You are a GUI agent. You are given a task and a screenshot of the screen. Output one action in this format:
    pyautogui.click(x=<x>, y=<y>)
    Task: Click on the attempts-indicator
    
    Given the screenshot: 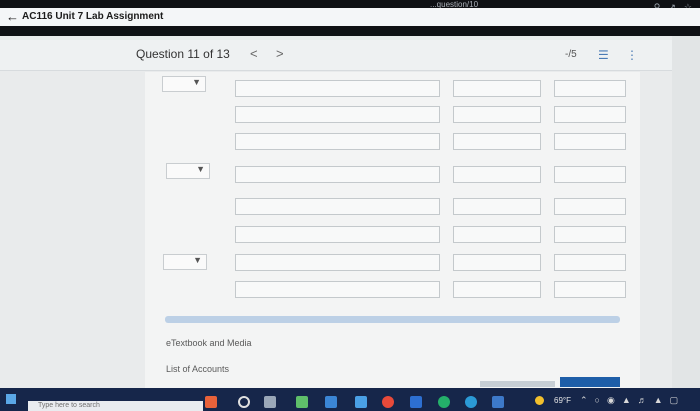 What is the action you would take?
    pyautogui.click(x=517, y=384)
    